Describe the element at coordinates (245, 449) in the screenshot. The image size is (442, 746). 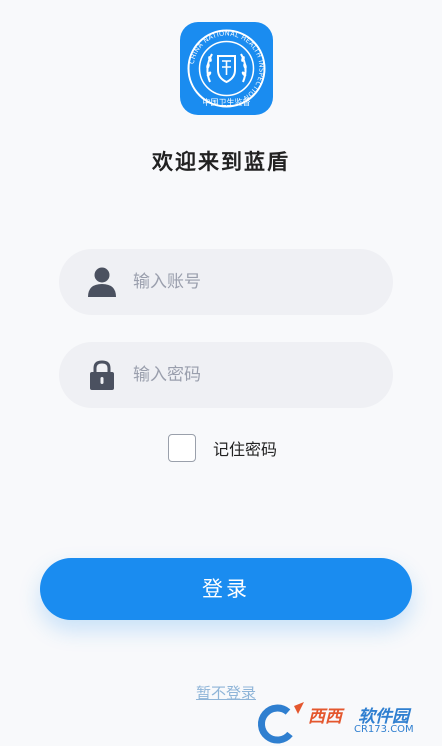
I see `remember-password-label: 记住密码` at that location.